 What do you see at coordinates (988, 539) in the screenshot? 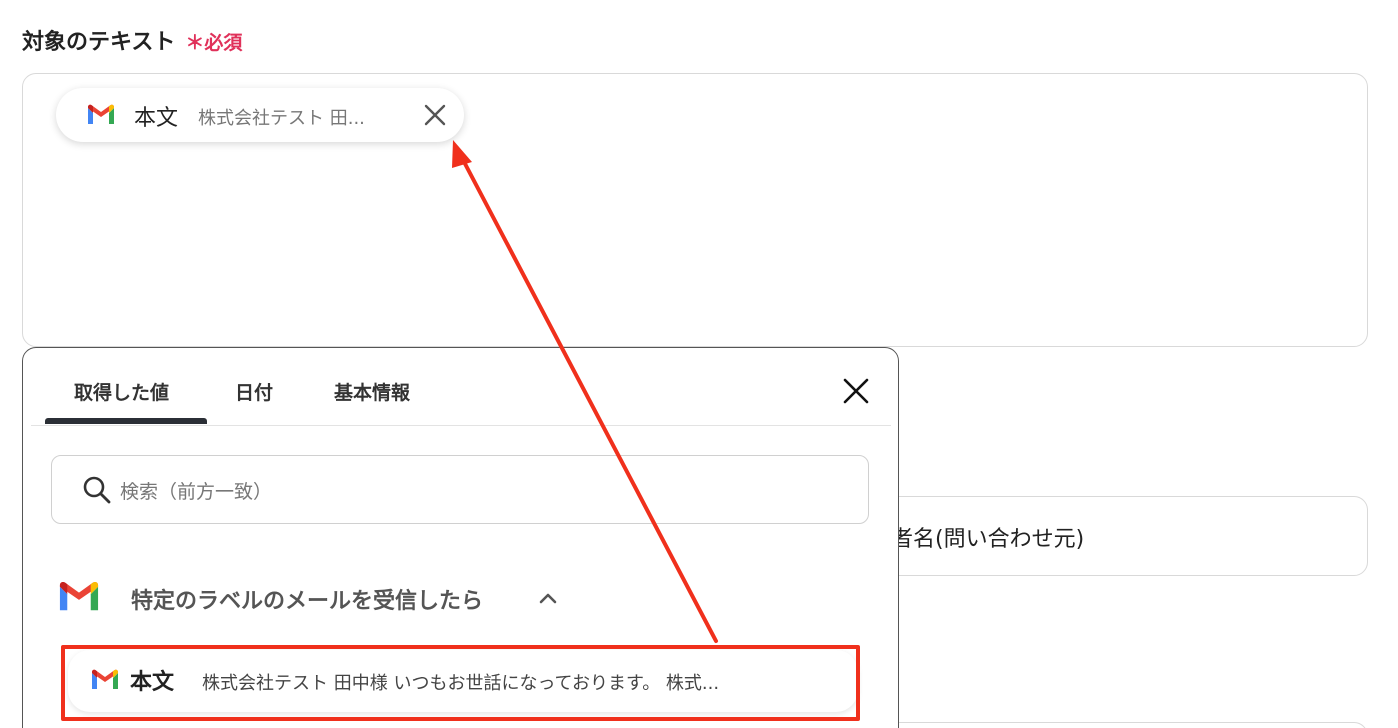
I see `background-field-text: 者名(問い合わせ元)` at bounding box center [988, 539].